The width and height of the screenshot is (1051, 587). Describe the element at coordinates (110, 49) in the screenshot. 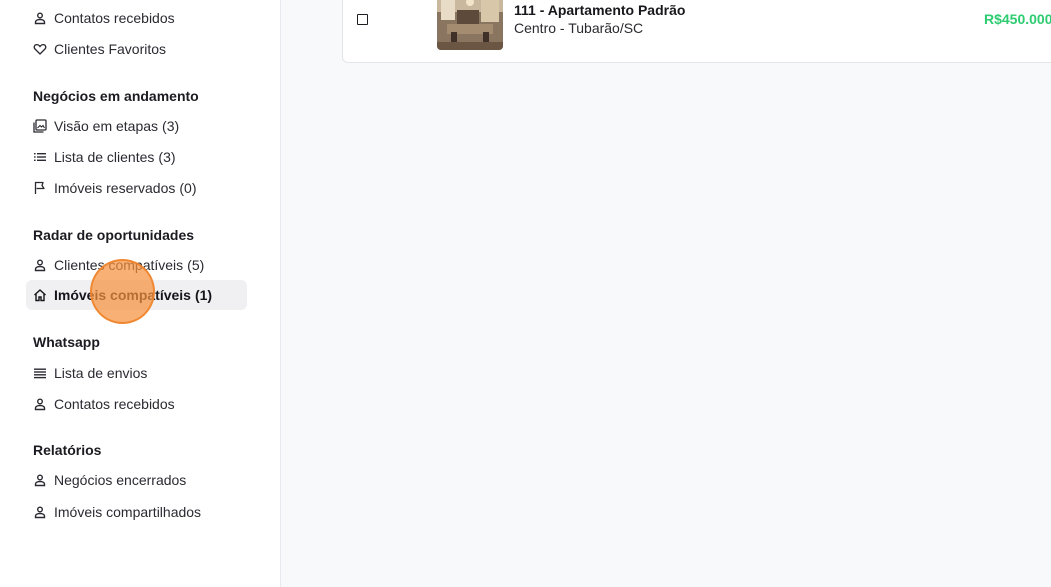

I see `sidebar-item-label: Clientes Favoritos` at that location.